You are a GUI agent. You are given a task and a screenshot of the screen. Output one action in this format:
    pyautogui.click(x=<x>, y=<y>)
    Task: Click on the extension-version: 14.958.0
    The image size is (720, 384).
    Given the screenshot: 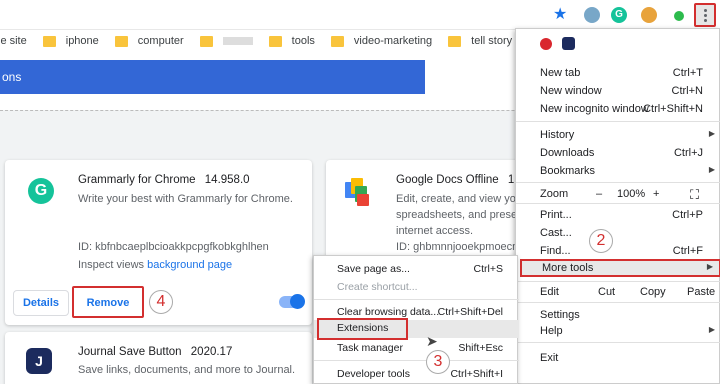 What is the action you would take?
    pyautogui.click(x=227, y=180)
    